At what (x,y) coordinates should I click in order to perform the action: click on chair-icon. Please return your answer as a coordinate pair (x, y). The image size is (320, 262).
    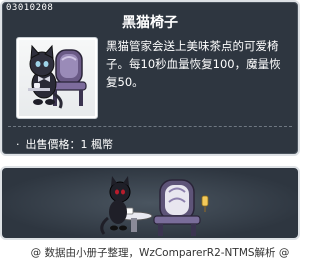
    Looking at the image, I should click on (57, 76).